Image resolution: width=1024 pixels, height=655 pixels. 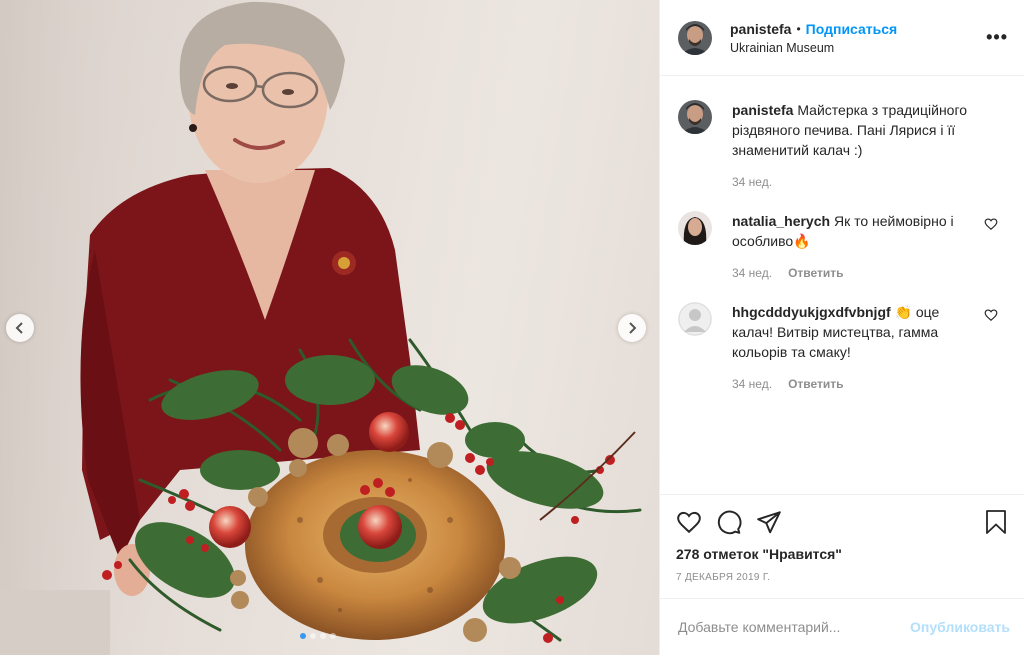 I want to click on comment-icon, so click(x=729, y=522).